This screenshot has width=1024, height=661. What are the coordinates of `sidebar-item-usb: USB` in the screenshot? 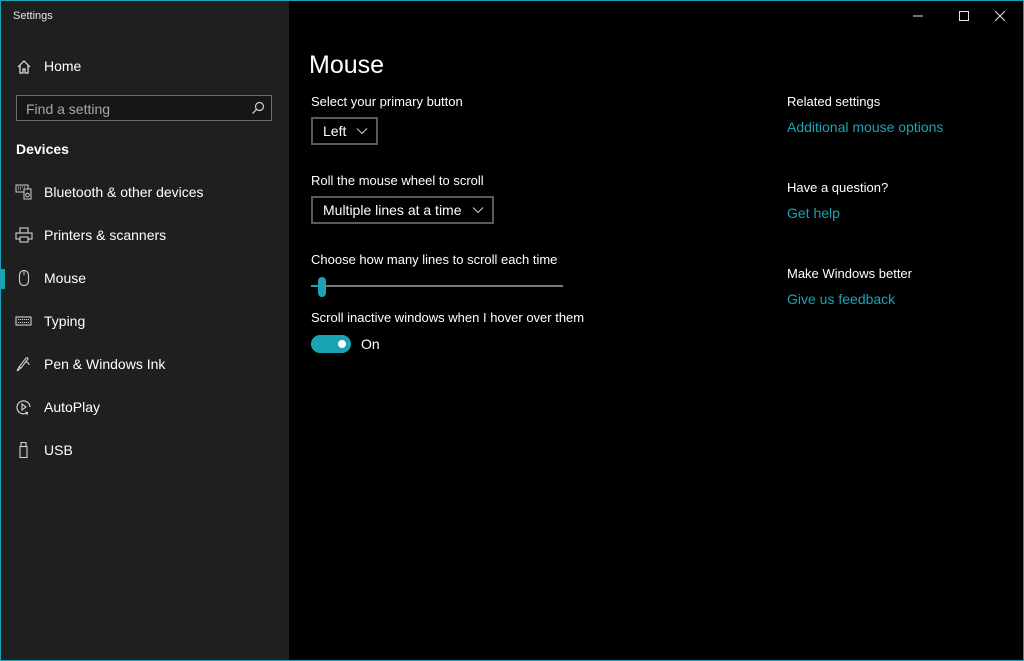 It's located at (145, 450).